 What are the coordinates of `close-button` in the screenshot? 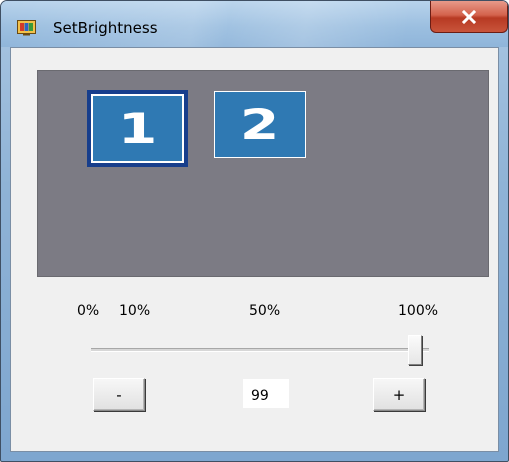 It's located at (469, 17).